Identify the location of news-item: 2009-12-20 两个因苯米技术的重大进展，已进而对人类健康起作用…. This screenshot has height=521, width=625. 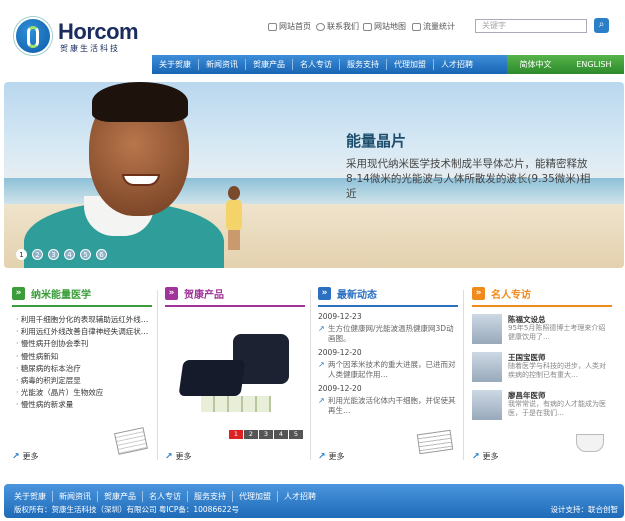
(388, 364).